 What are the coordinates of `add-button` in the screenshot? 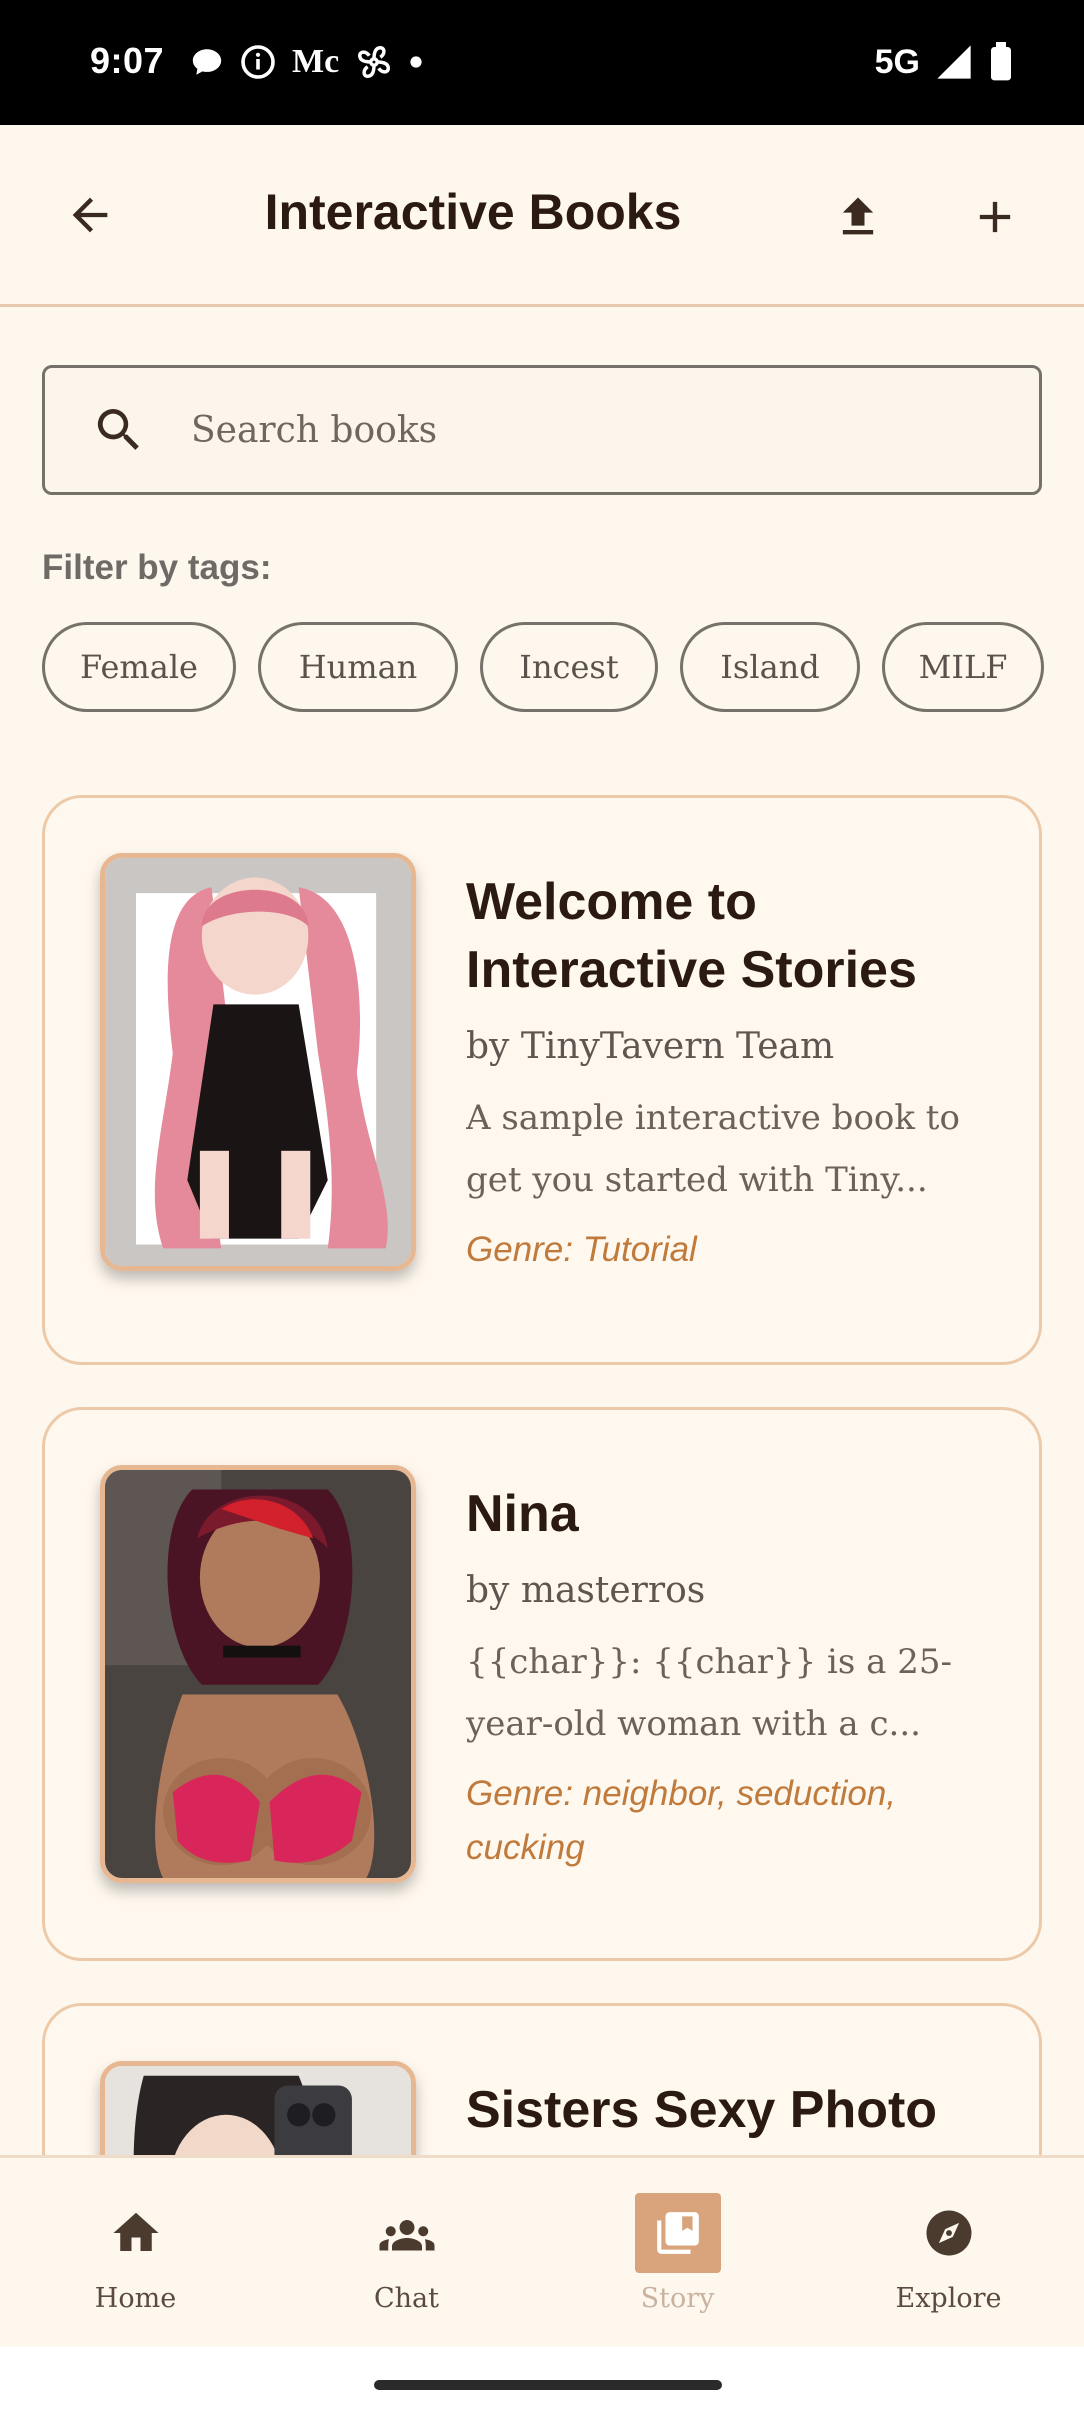 It's located at (995, 217).